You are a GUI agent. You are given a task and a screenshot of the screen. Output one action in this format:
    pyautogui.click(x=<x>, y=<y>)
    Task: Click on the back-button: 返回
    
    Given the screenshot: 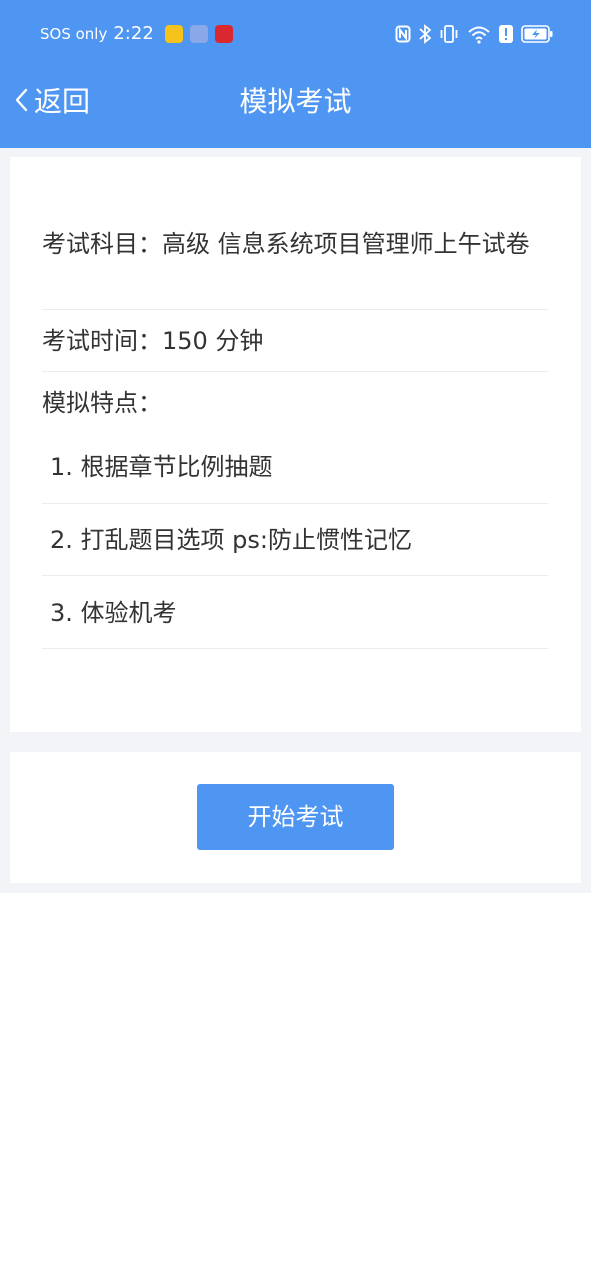 What is the action you would take?
    pyautogui.click(x=51, y=102)
    